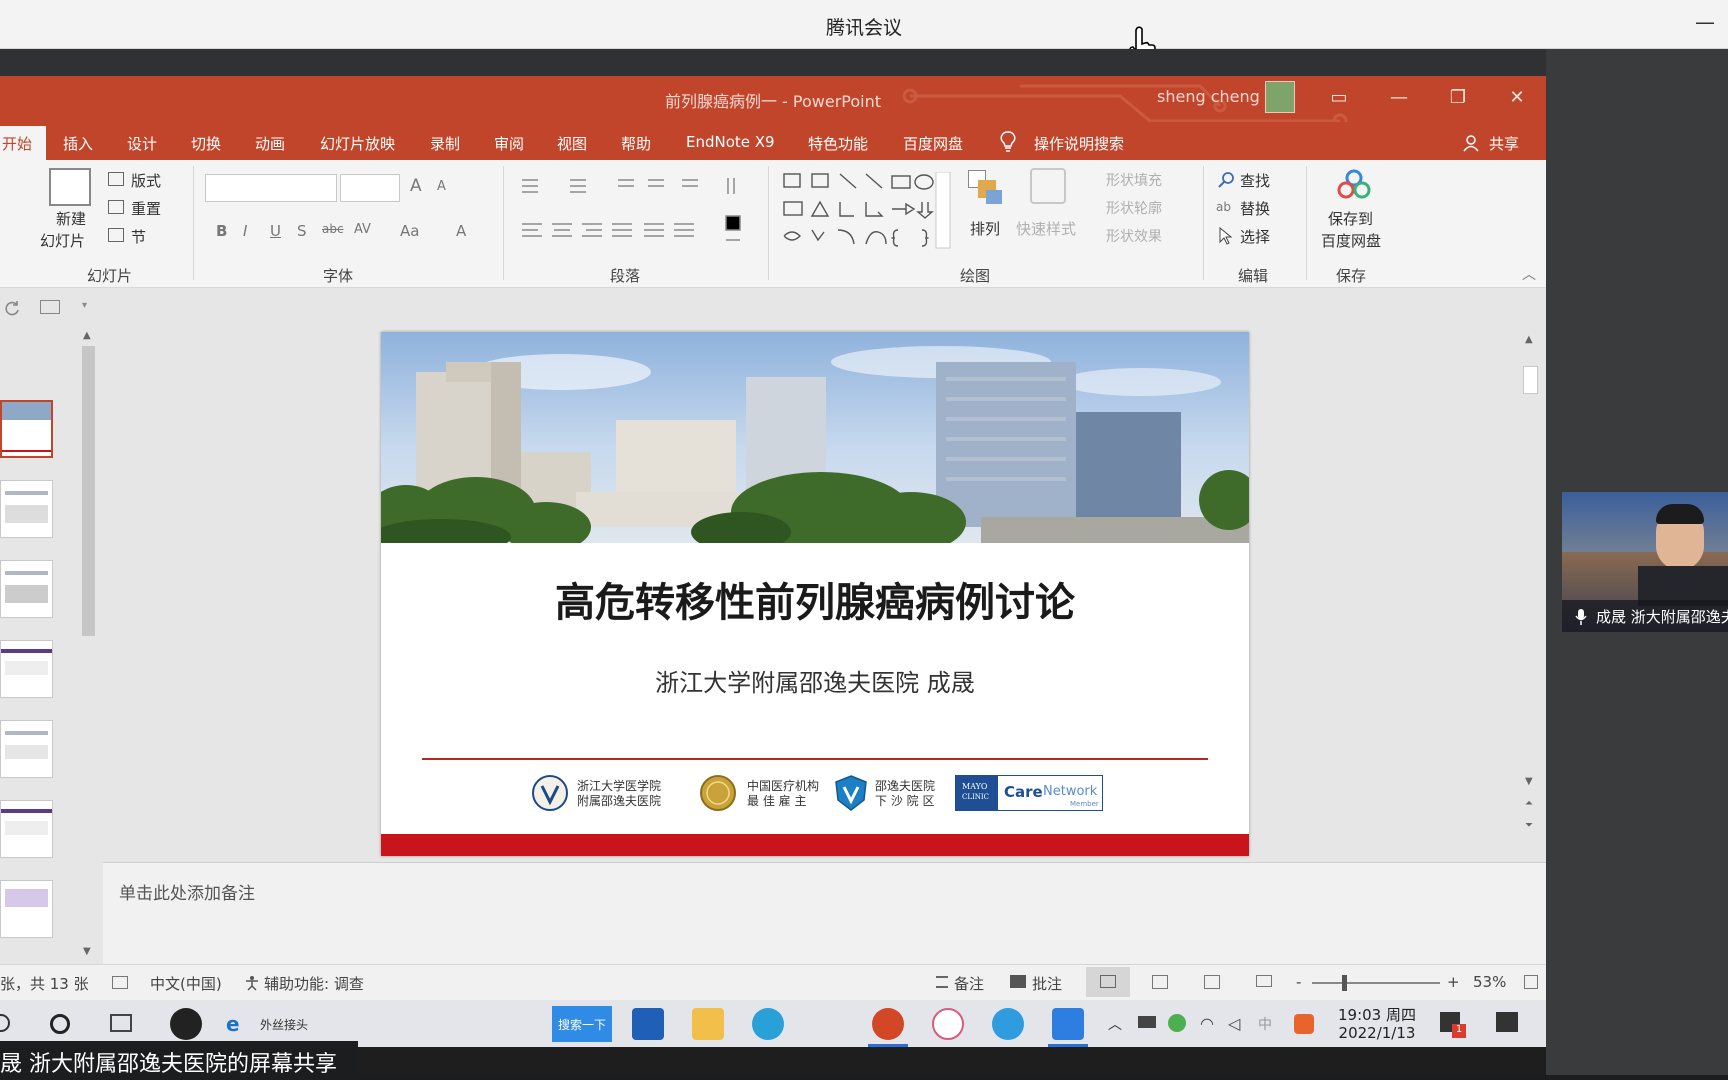 The image size is (1728, 1080). What do you see at coordinates (50, 307) in the screenshot?
I see `present-icon` at bounding box center [50, 307].